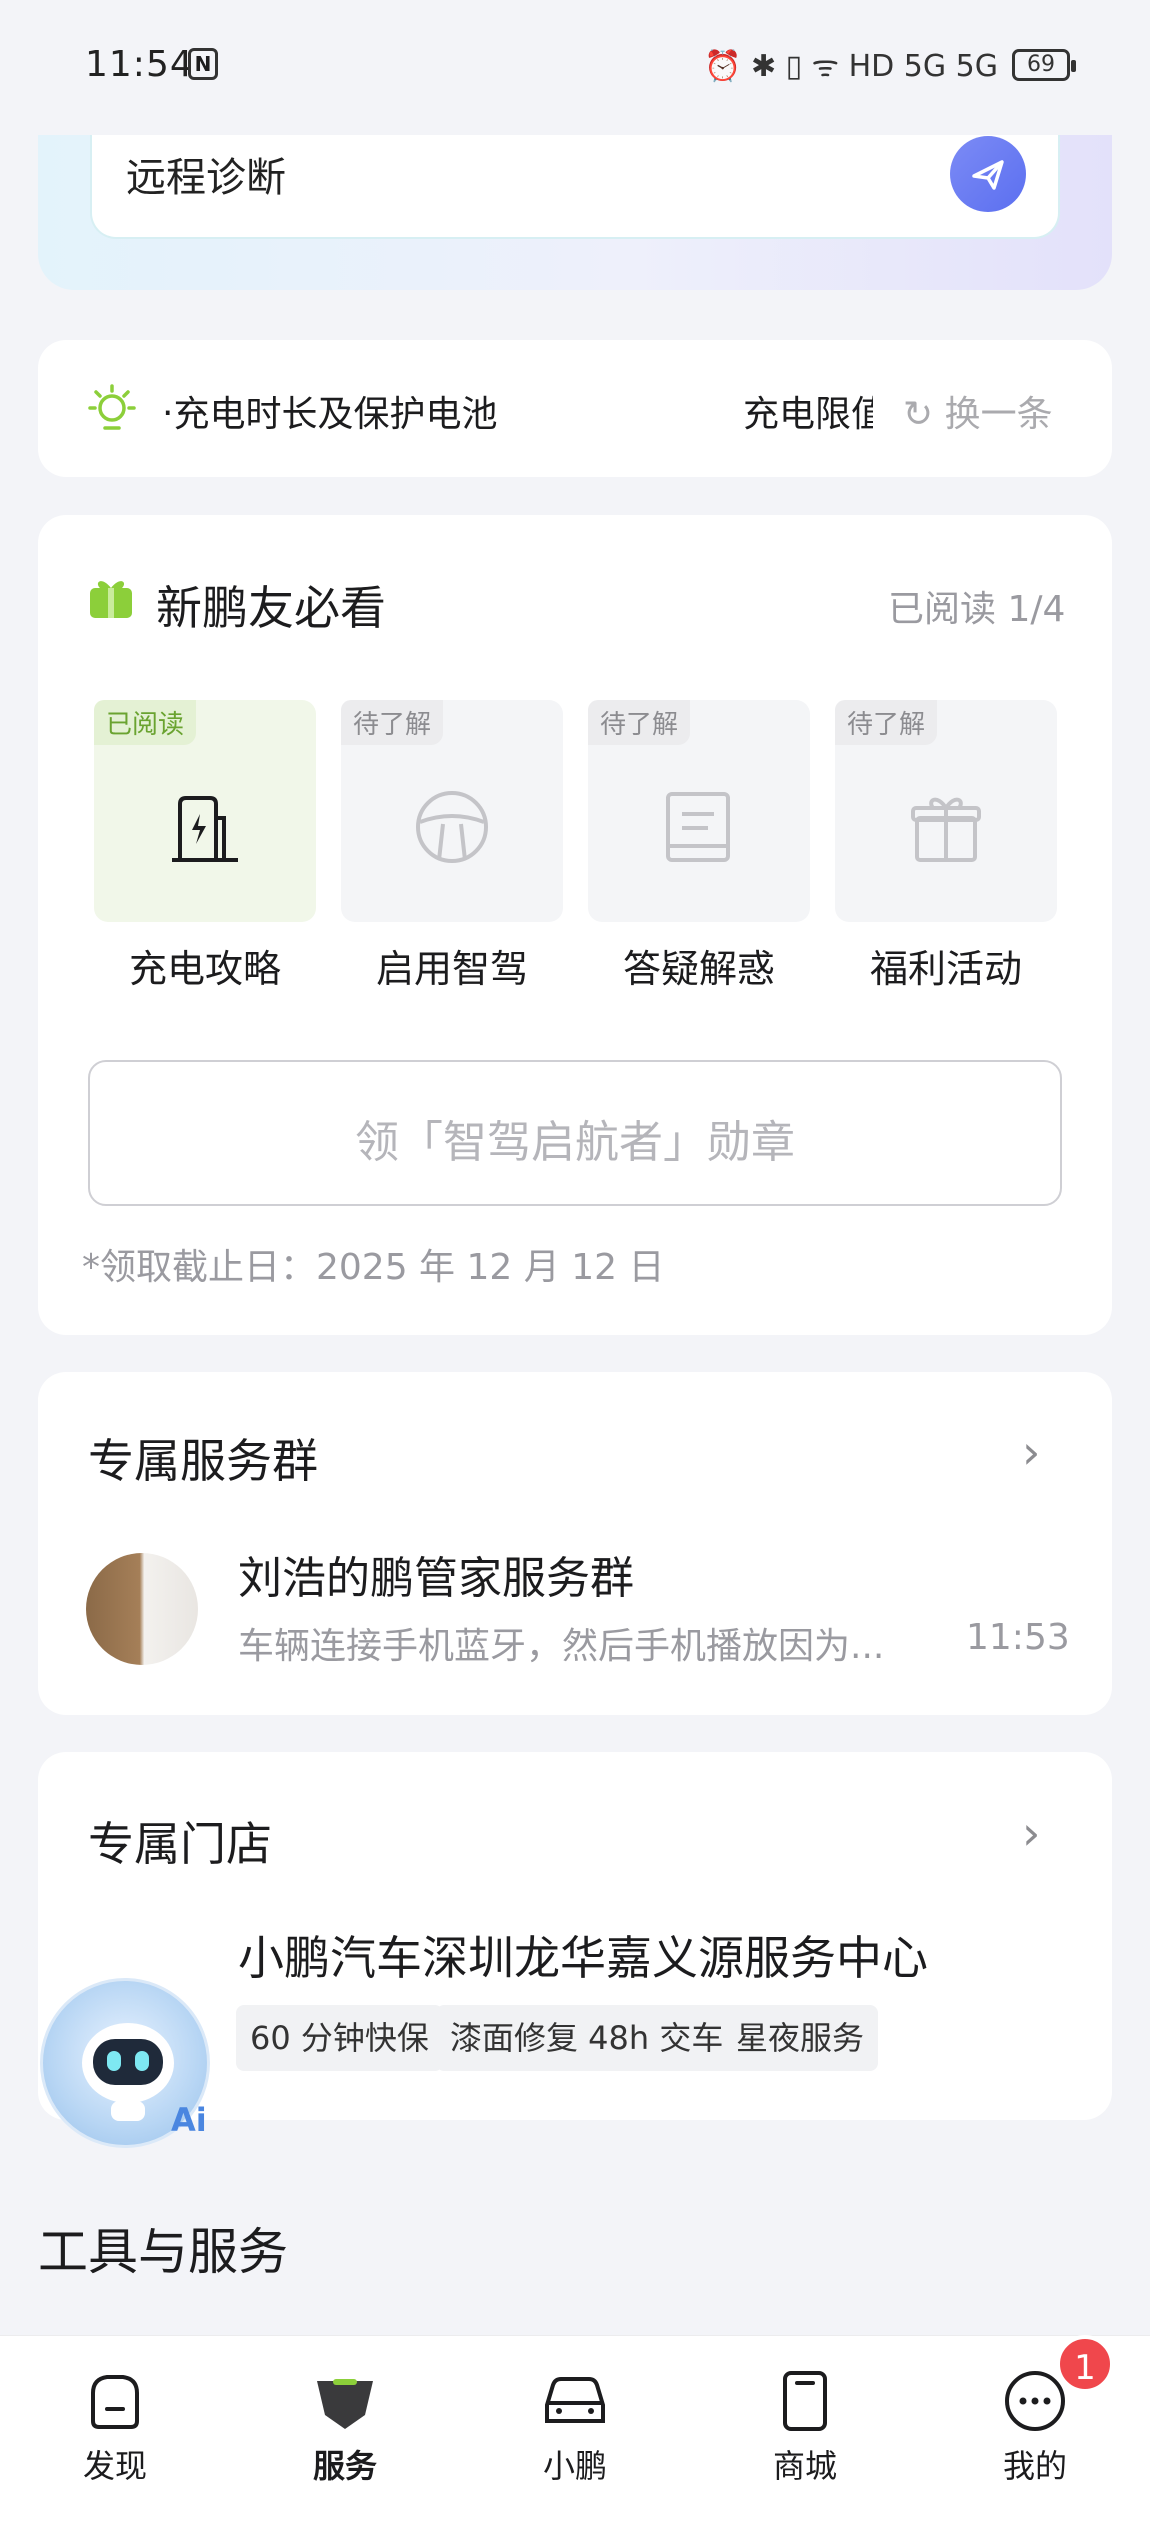 This screenshot has width=1150, height=2525. I want to click on nav-shop: 商城, so click(805, 2426).